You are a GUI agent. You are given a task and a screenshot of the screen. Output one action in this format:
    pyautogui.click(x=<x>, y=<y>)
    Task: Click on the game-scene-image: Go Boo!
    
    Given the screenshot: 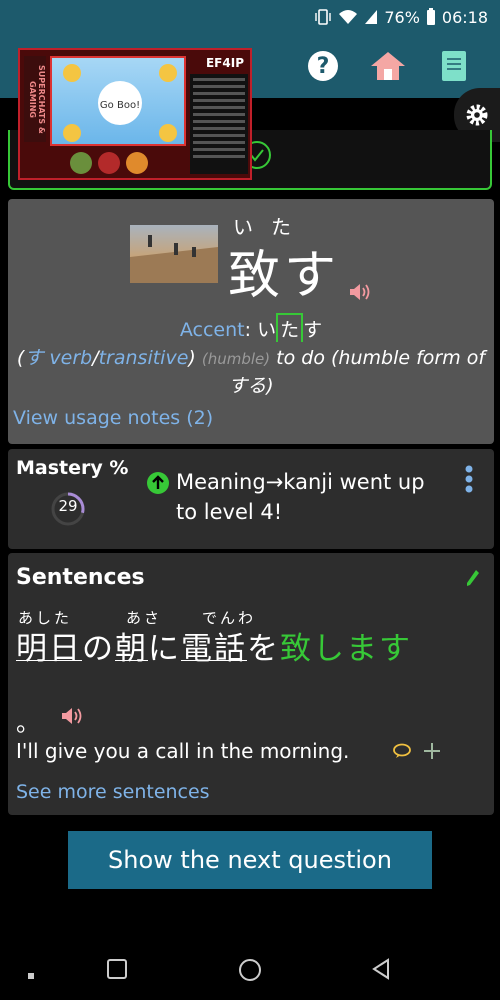 What is the action you would take?
    pyautogui.click(x=120, y=103)
    